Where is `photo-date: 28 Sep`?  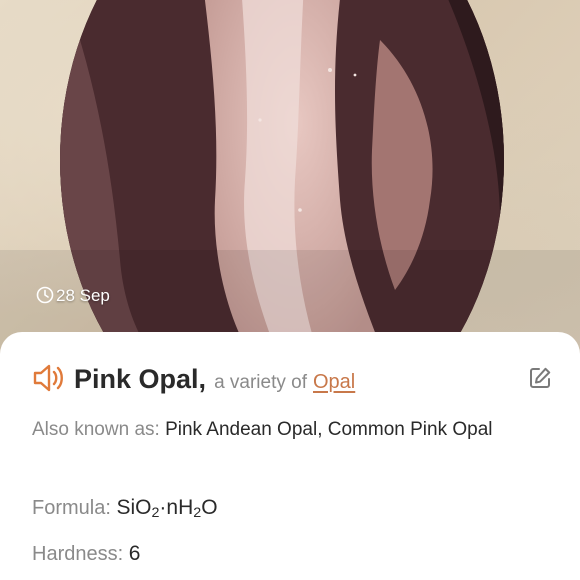 photo-date: 28 Sep is located at coordinates (73, 296).